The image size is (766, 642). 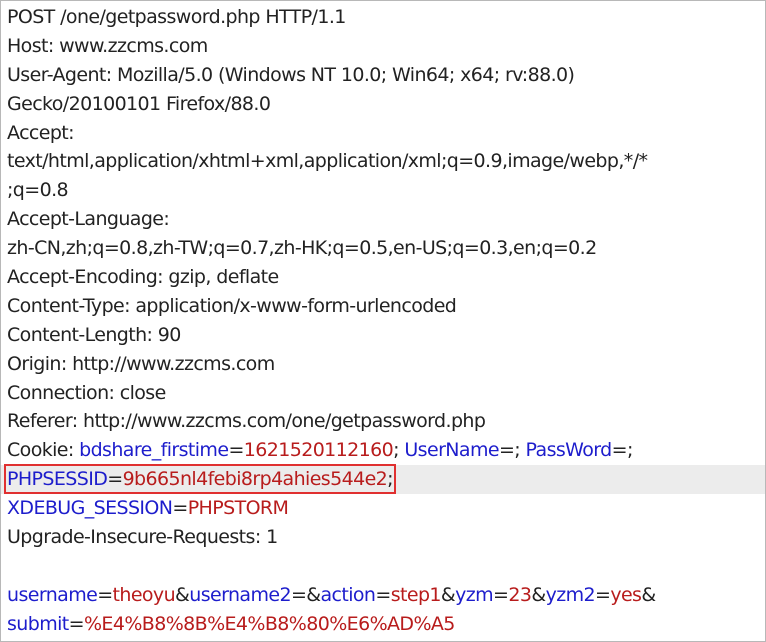 I want to click on param-name-username2: username2, so click(x=240, y=594).